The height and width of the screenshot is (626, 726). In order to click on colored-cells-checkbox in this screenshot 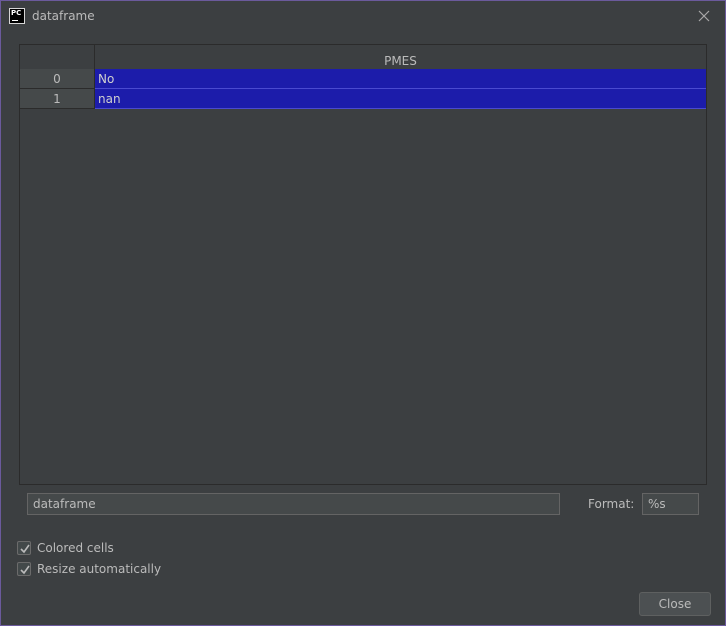, I will do `click(24, 548)`.